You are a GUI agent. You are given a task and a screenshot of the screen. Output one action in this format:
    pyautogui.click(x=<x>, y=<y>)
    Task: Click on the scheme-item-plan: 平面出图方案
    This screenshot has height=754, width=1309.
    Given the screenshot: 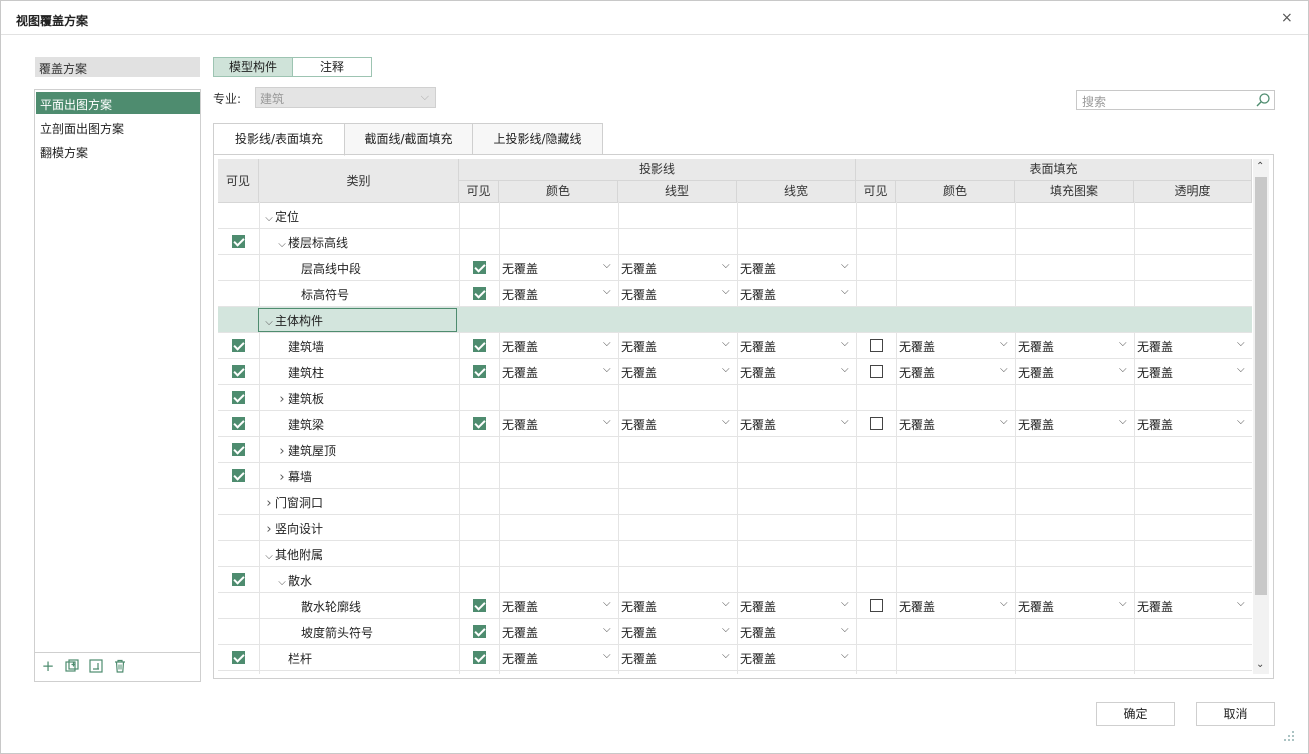 What is the action you would take?
    pyautogui.click(x=118, y=103)
    